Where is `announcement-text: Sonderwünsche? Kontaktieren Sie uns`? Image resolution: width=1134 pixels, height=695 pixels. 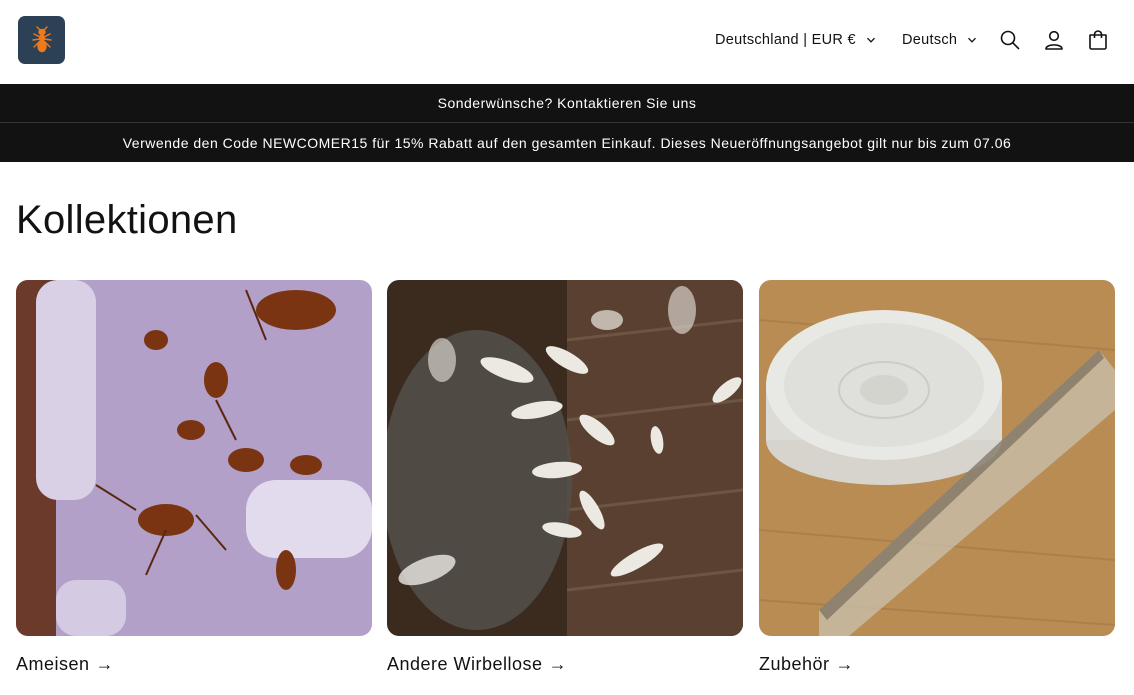 announcement-text: Sonderwünsche? Kontaktieren Sie uns is located at coordinates (567, 103).